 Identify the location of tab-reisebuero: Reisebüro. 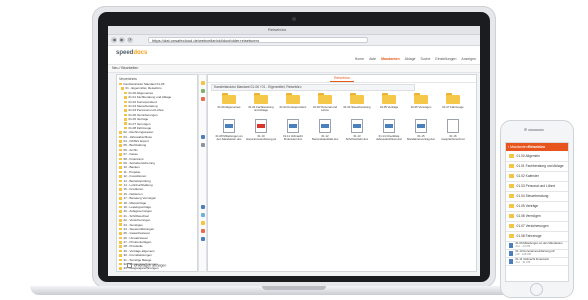
(342, 78).